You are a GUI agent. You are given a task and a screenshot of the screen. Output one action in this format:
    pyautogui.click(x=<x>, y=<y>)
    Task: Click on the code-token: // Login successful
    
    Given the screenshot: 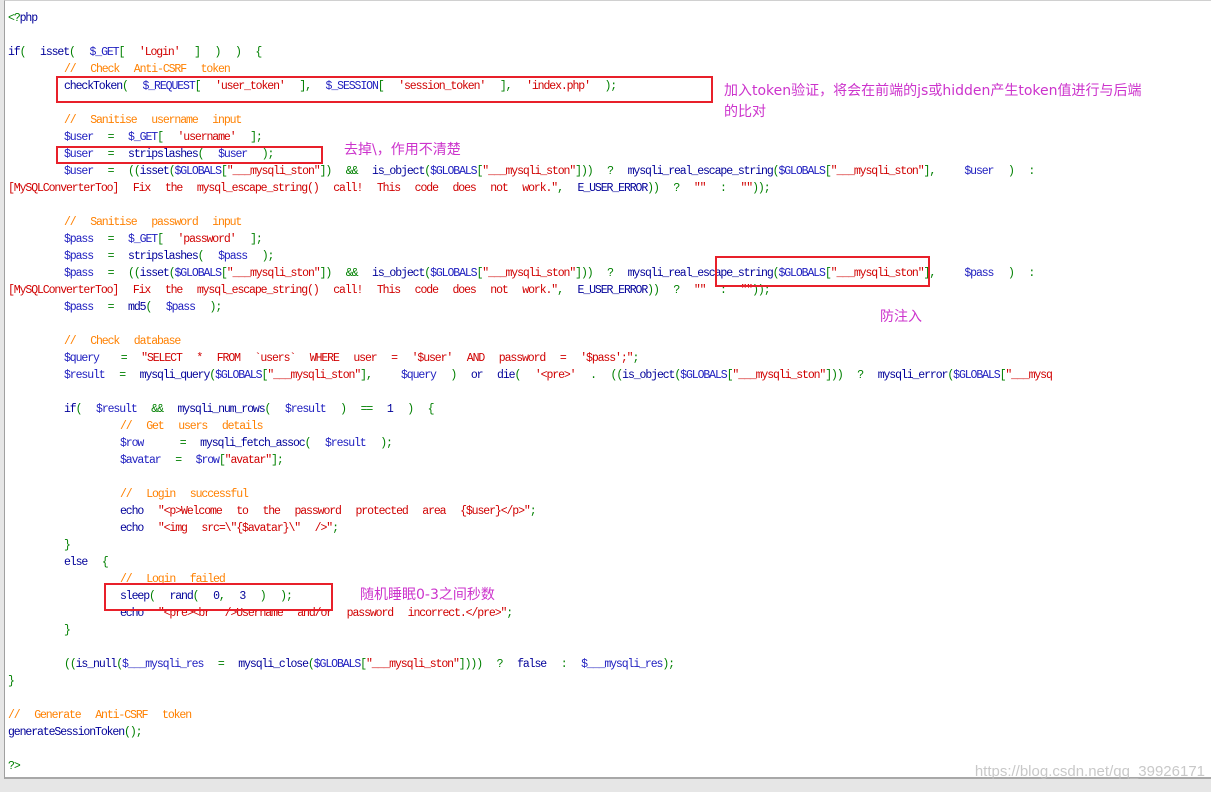 What is the action you would take?
    pyautogui.click(x=184, y=494)
    